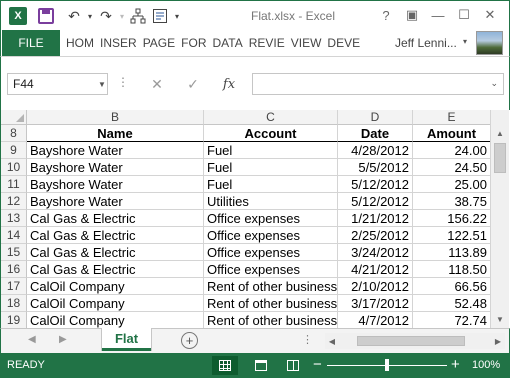 Image resolution: width=510 pixels, height=378 pixels. I want to click on tab-formulas: FOR, so click(193, 43).